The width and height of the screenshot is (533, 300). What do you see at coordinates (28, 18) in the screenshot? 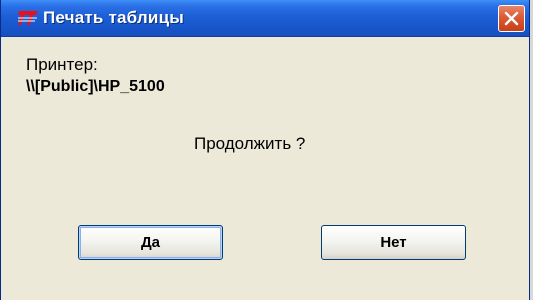
I see `app-logo-icon` at bounding box center [28, 18].